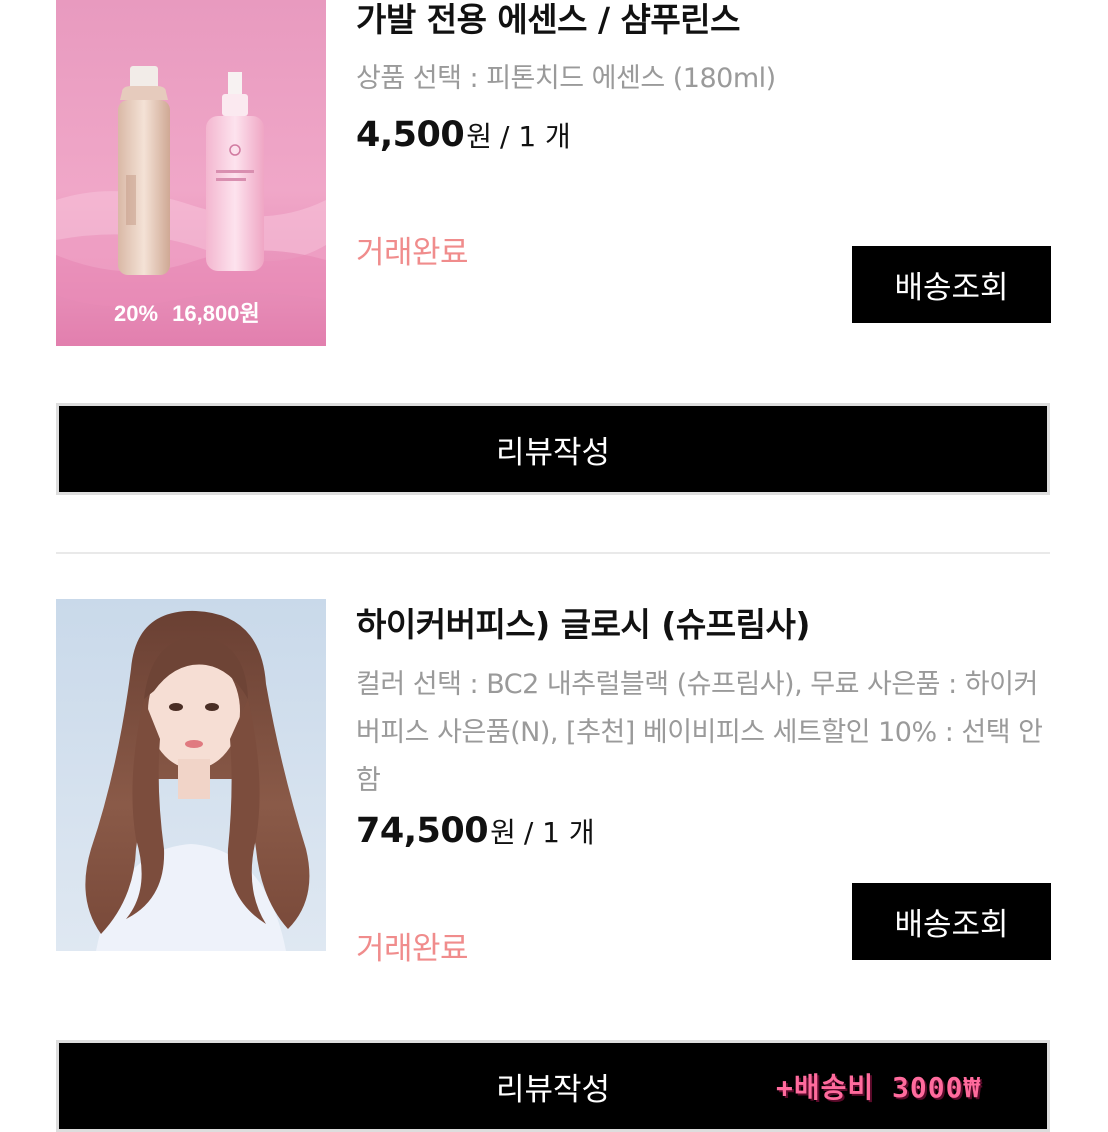 This screenshot has height=1132, width=1108. Describe the element at coordinates (553, 449) in the screenshot. I see `write-review-button: 리뷰작성` at that location.